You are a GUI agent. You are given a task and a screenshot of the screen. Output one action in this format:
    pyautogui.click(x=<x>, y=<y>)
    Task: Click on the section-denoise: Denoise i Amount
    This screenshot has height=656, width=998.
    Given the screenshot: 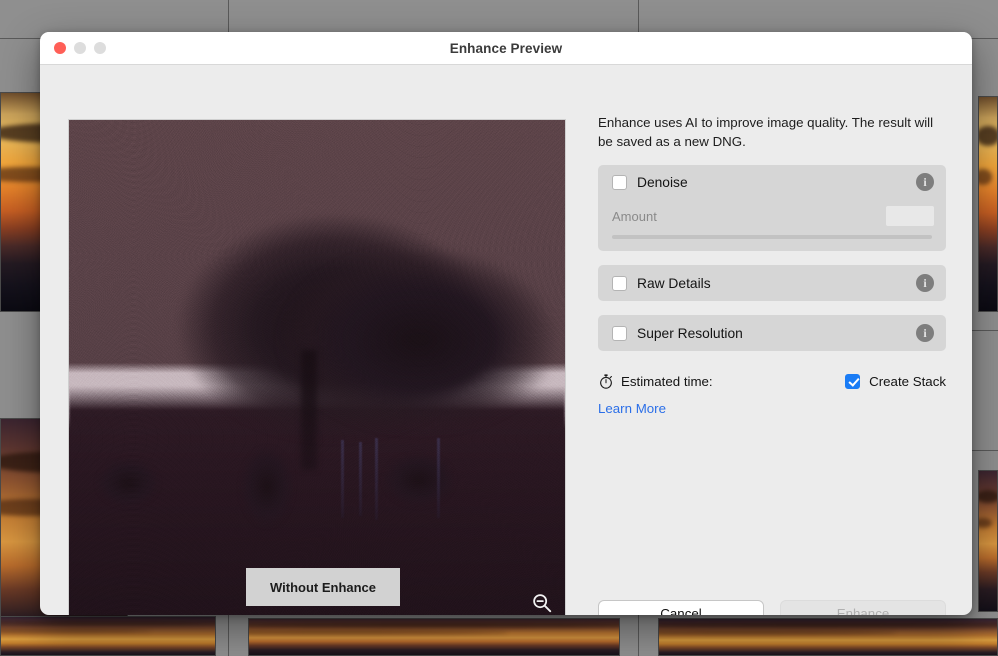 What is the action you would take?
    pyautogui.click(x=772, y=208)
    